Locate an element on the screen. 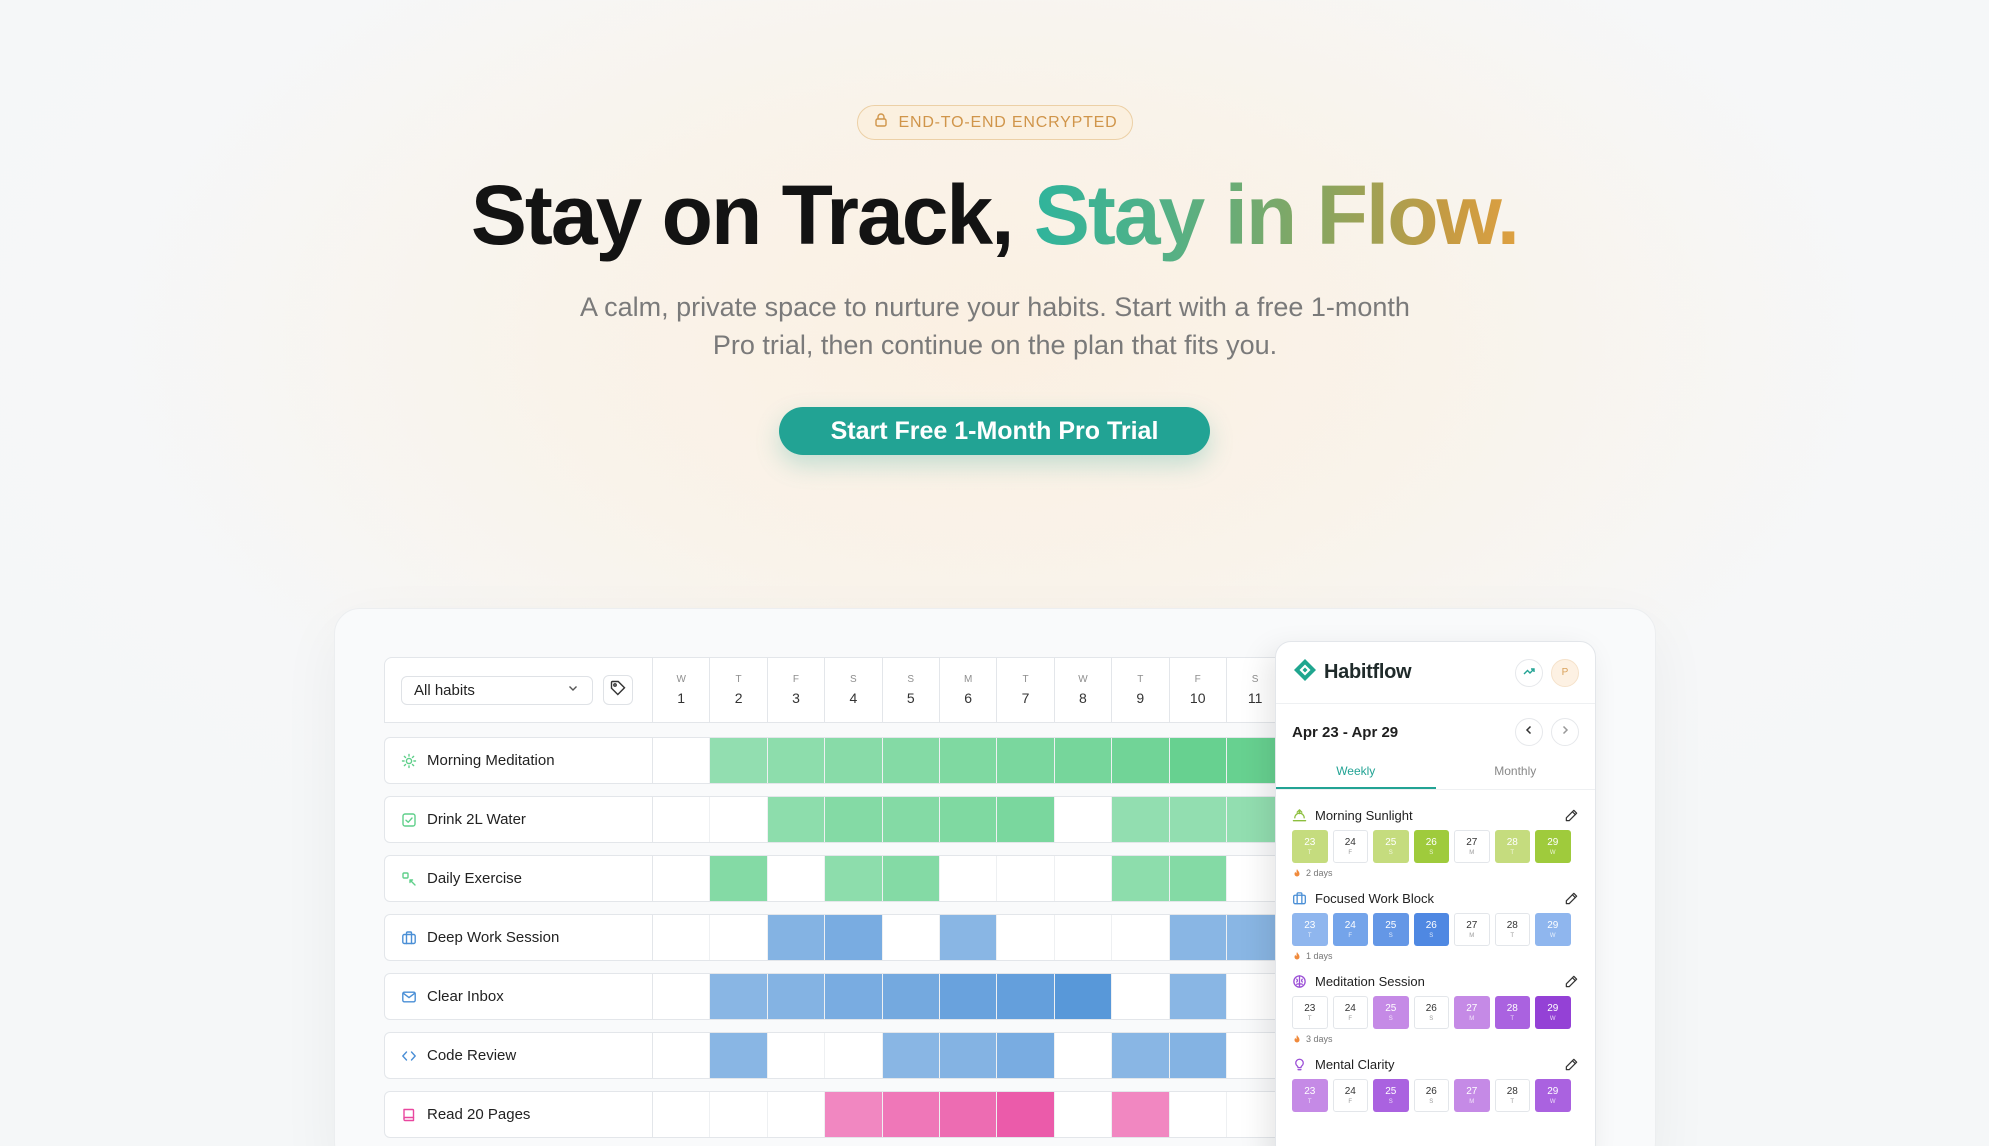 The width and height of the screenshot is (1989, 1146). panel-day-cell: 29 W is located at coordinates (1553, 1095).